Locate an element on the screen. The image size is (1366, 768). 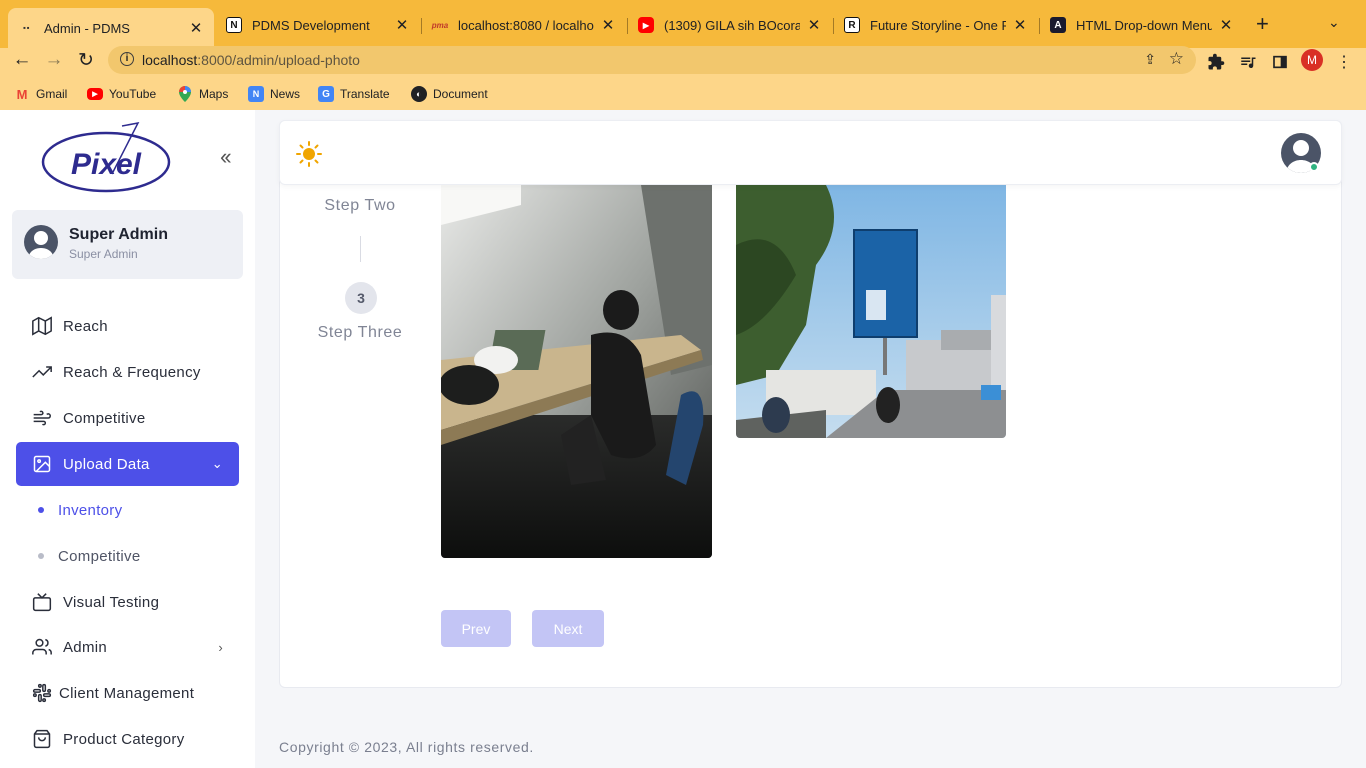
nav-competitive: Competitive is located at coordinates (127, 418).